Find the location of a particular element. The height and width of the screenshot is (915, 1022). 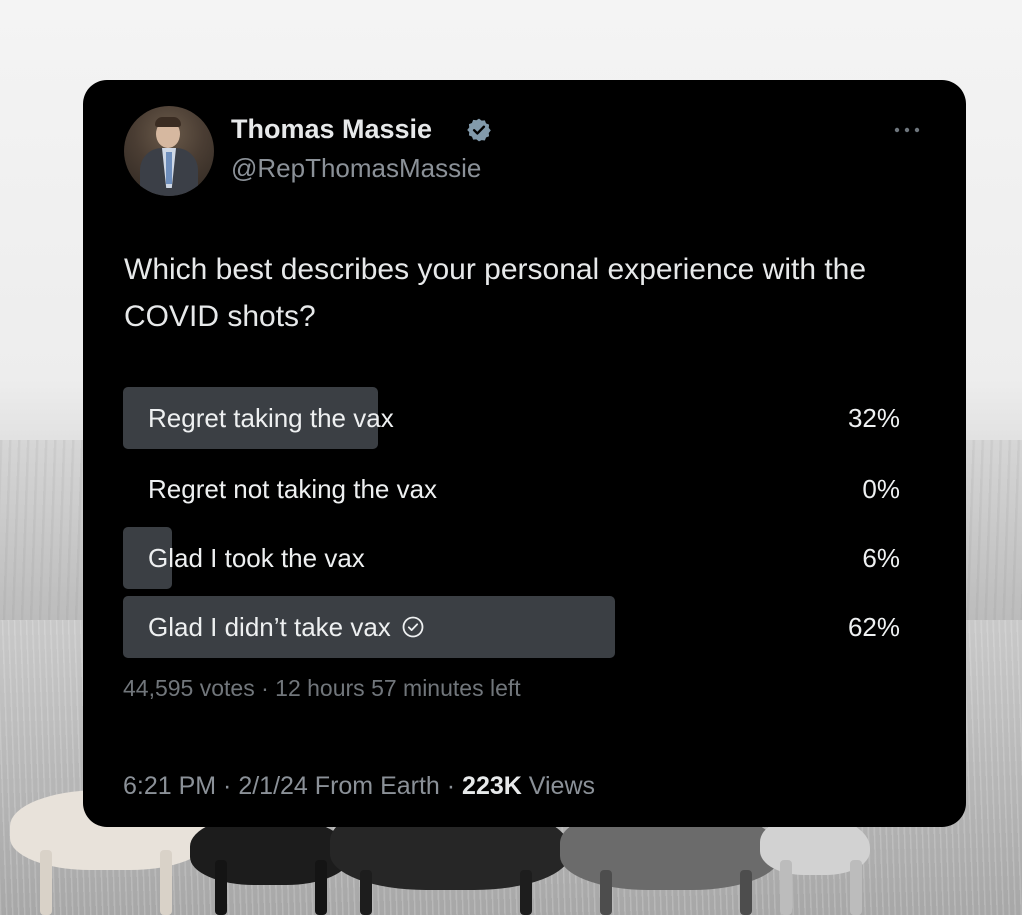

poll-option-percent: 6% is located at coordinates (881, 558).